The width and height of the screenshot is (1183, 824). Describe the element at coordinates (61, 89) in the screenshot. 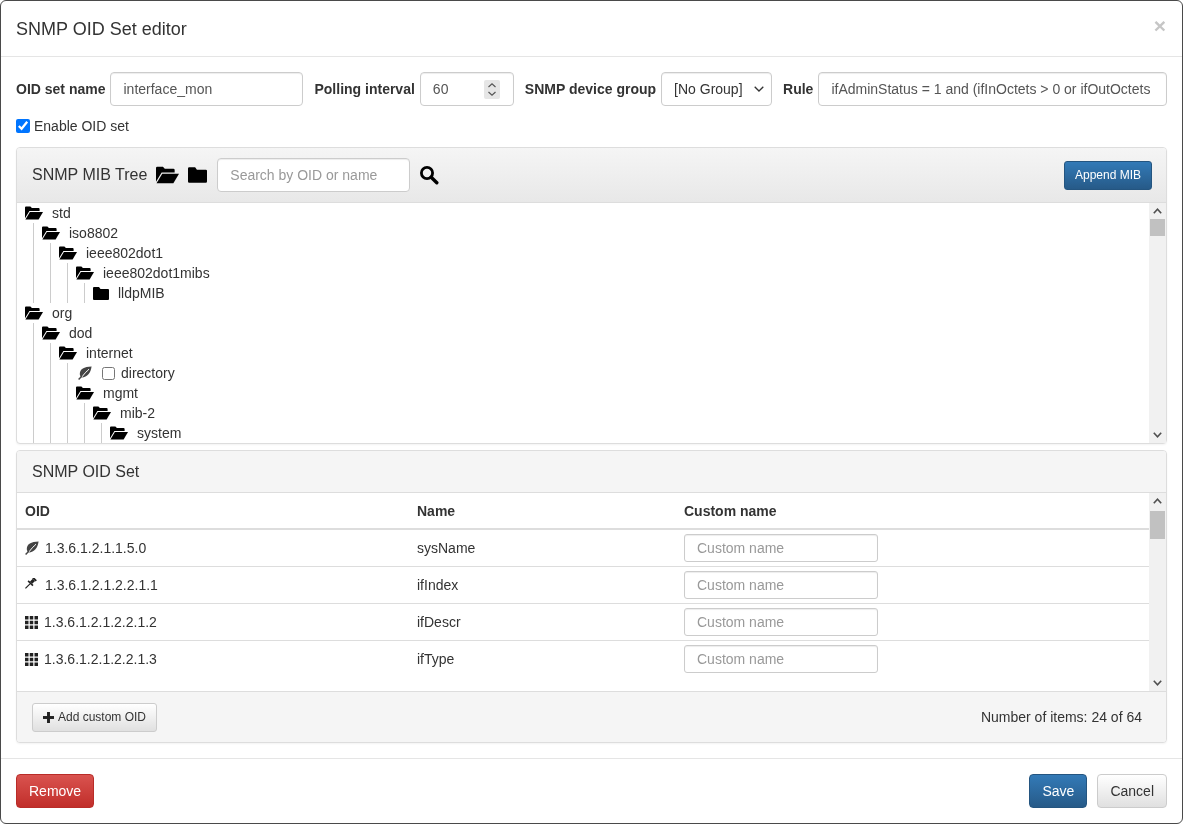

I see `field-label: OID set name` at that location.